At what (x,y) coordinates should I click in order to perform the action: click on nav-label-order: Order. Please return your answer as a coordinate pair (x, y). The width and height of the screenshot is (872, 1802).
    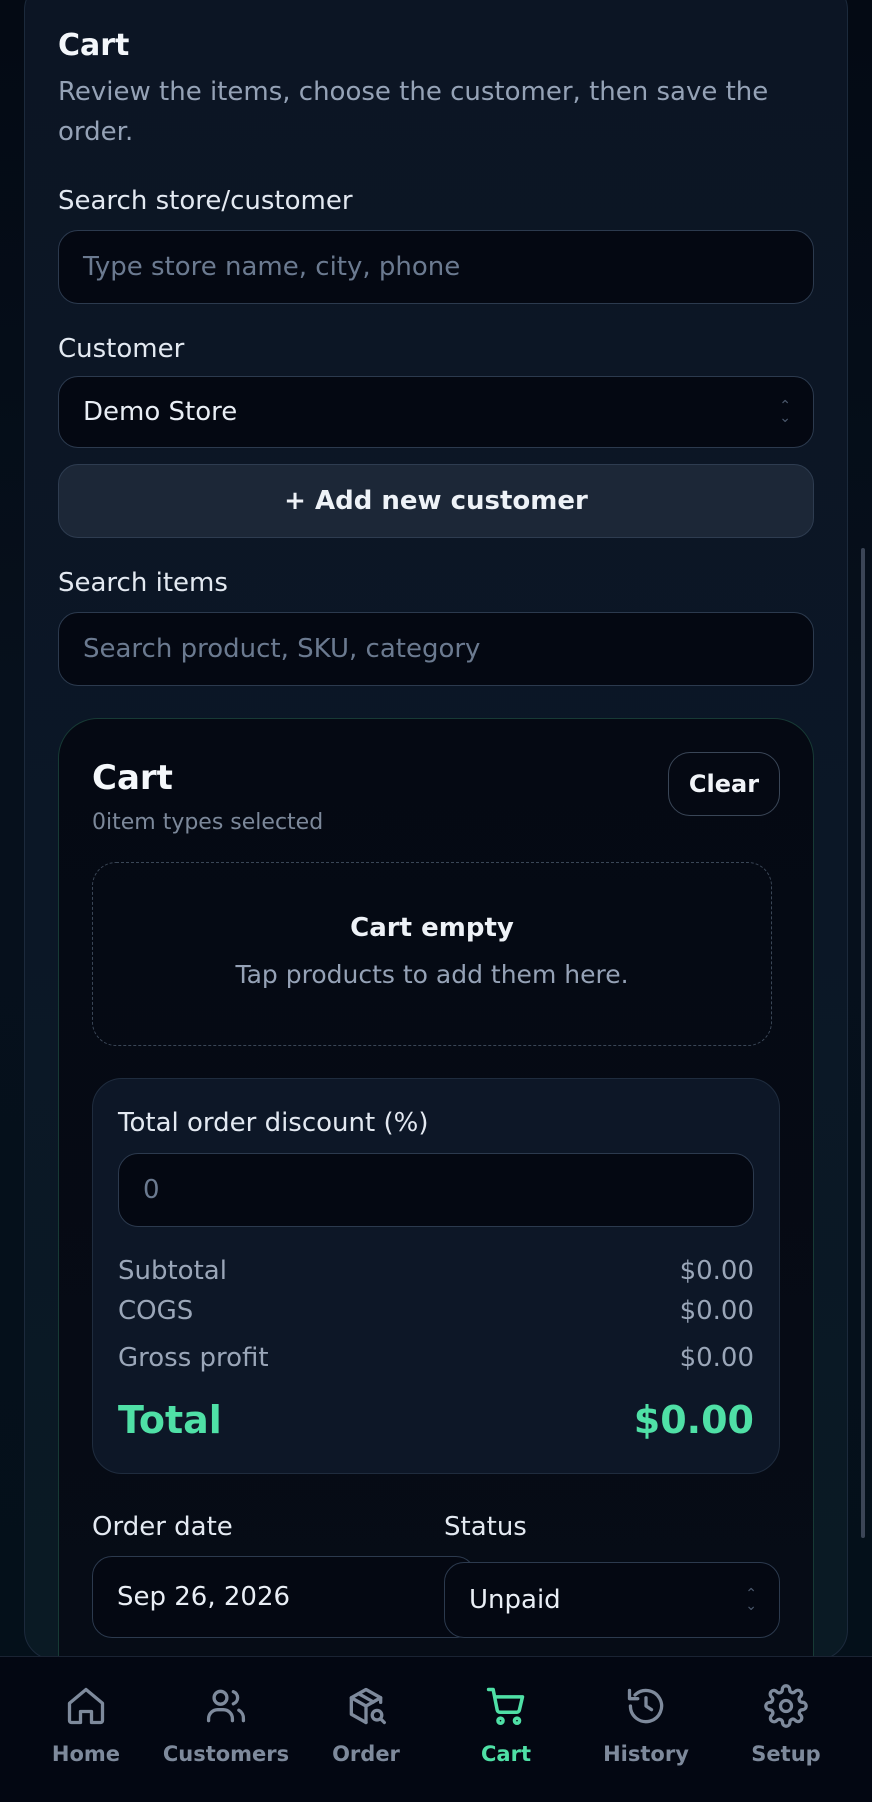
    Looking at the image, I should click on (366, 1754).